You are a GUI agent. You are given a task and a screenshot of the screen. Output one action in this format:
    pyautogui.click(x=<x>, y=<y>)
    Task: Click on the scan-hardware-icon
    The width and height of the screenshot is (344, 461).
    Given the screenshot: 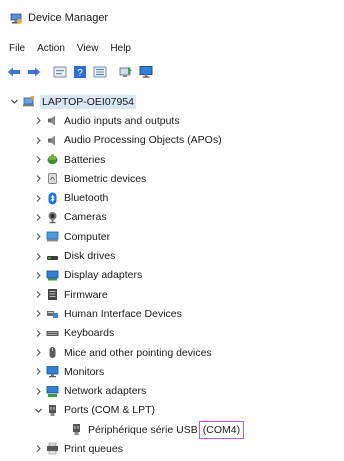 What is the action you would take?
    pyautogui.click(x=126, y=72)
    